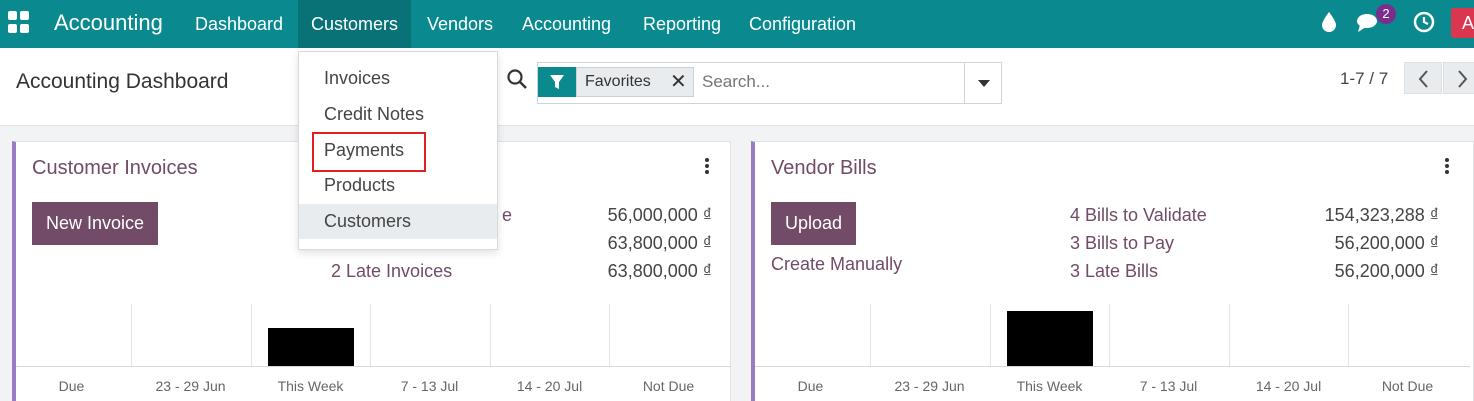  What do you see at coordinates (239, 24) in the screenshot?
I see `menu-dashboard: Dashboard` at bounding box center [239, 24].